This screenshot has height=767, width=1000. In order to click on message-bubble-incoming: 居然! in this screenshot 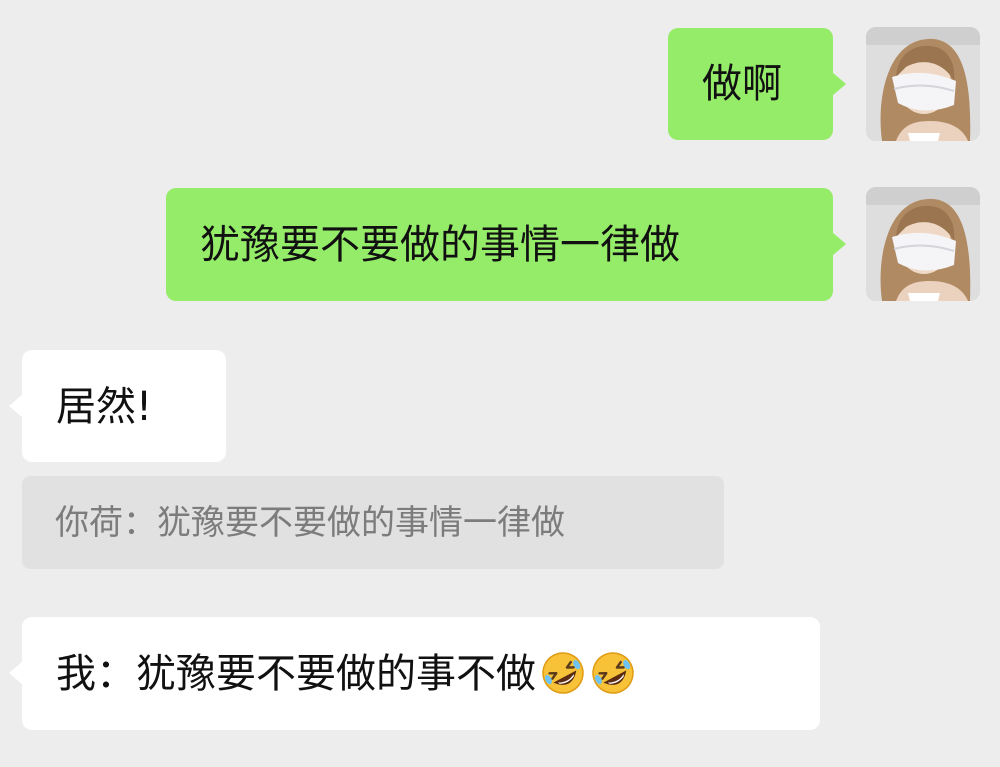, I will do `click(117, 406)`.